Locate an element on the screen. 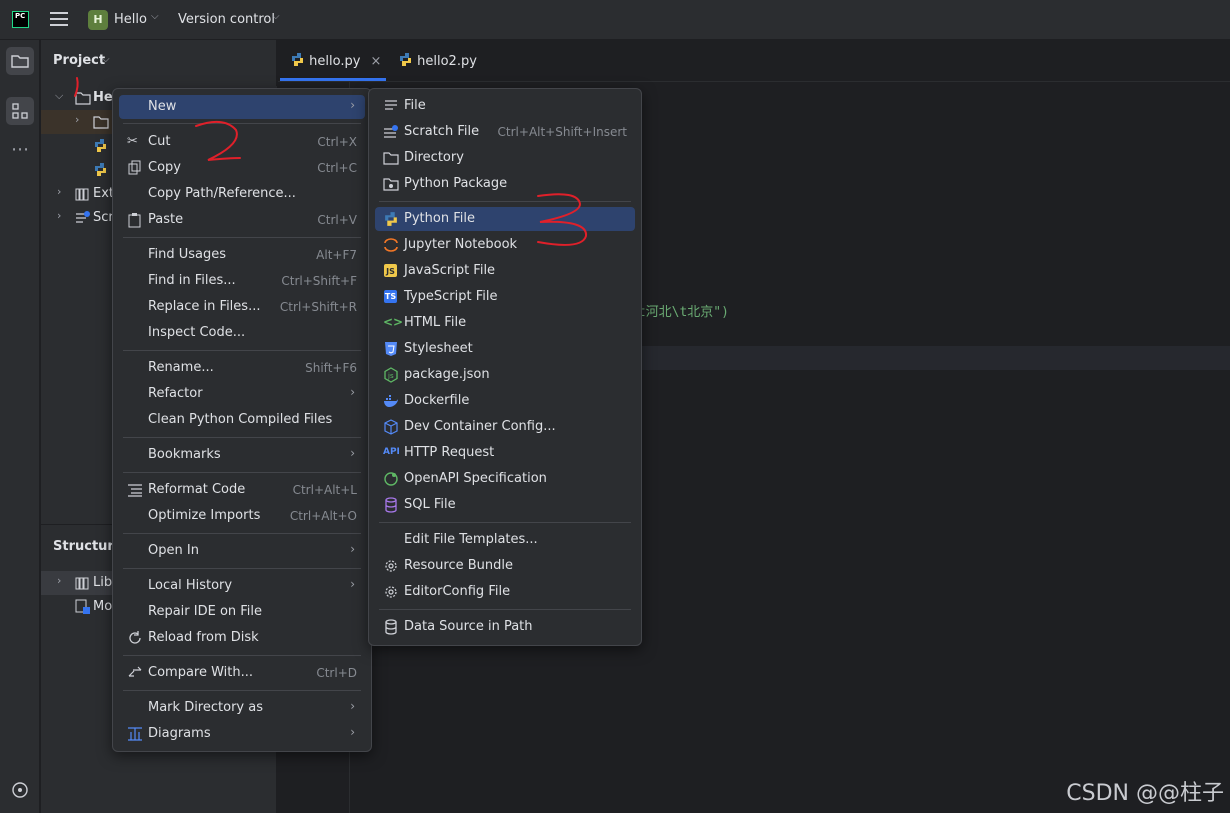 This screenshot has width=1230, height=813. new-item-python-package: Python Package is located at coordinates (505, 184).